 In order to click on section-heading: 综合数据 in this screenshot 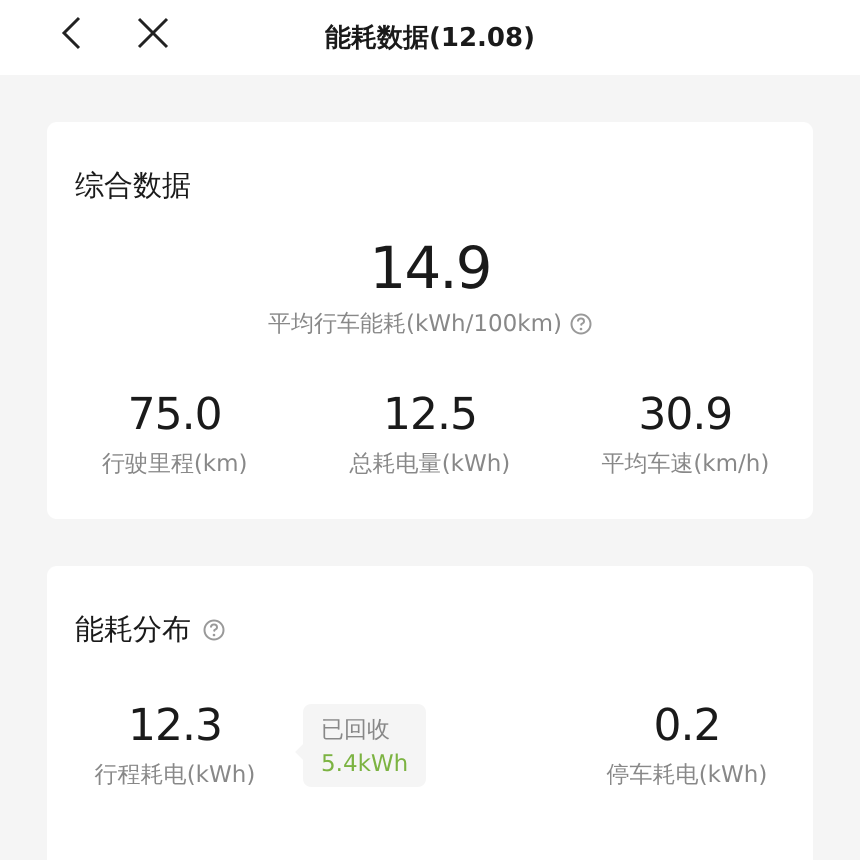, I will do `click(132, 185)`.